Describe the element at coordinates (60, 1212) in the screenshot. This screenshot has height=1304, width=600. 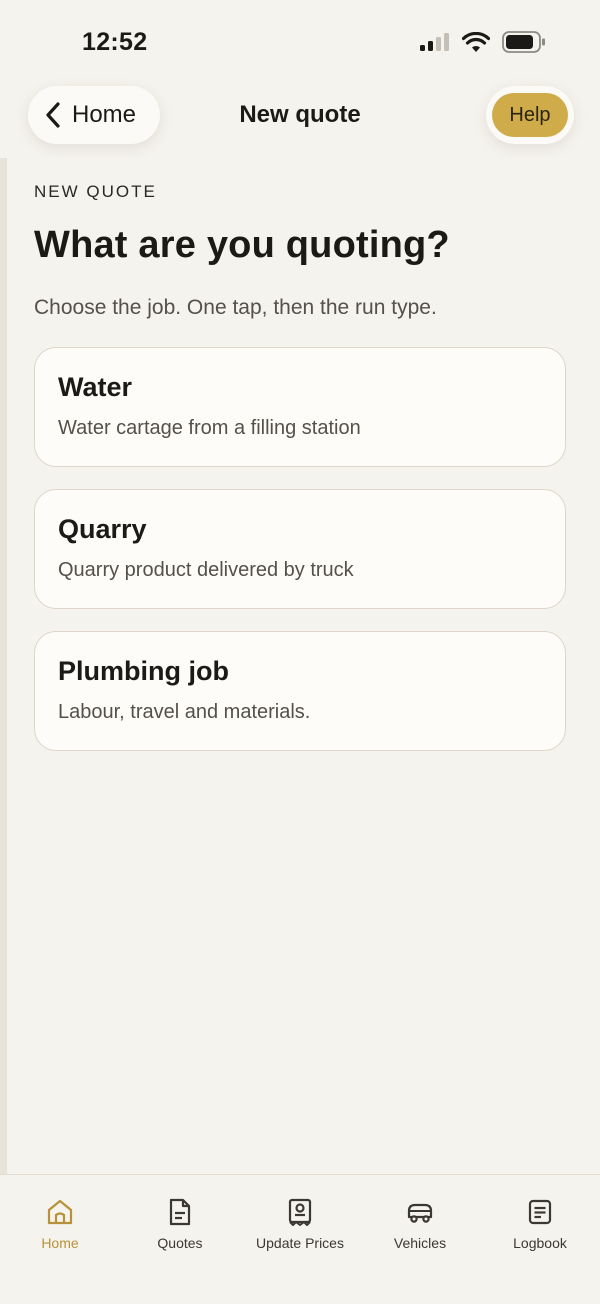
I see `home-icon` at that location.